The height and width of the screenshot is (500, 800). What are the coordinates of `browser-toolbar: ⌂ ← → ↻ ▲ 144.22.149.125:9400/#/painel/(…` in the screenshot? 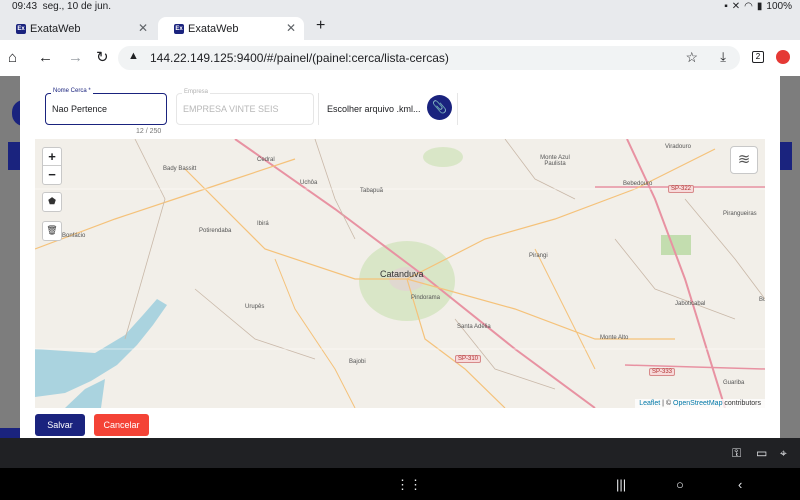 It's located at (400, 58).